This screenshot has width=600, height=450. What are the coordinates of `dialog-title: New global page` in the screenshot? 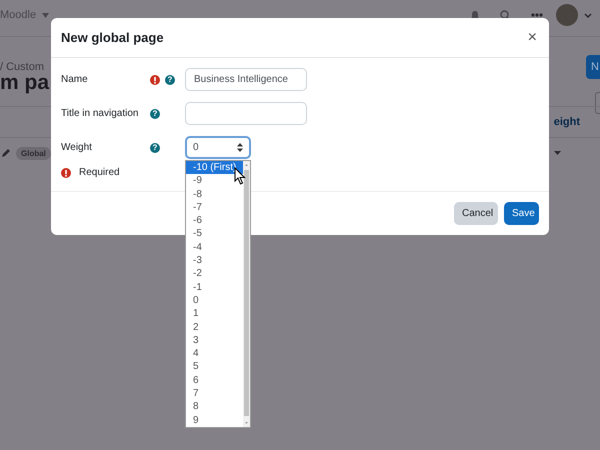 It's located at (112, 37).